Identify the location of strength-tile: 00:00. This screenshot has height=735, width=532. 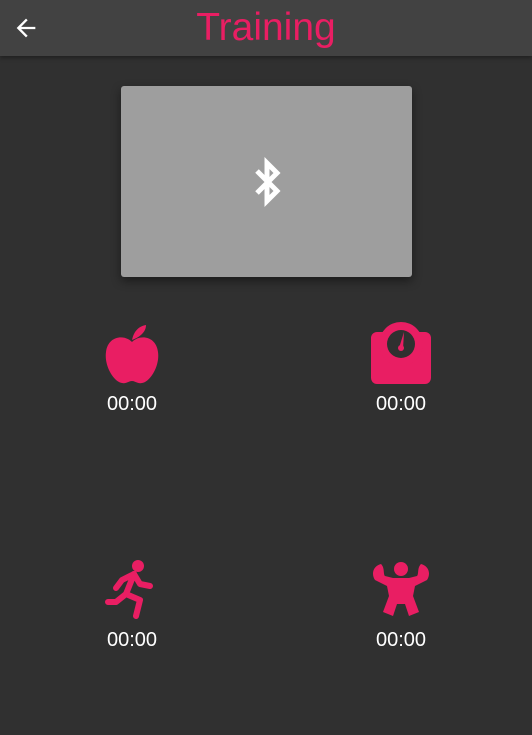
(401, 606).